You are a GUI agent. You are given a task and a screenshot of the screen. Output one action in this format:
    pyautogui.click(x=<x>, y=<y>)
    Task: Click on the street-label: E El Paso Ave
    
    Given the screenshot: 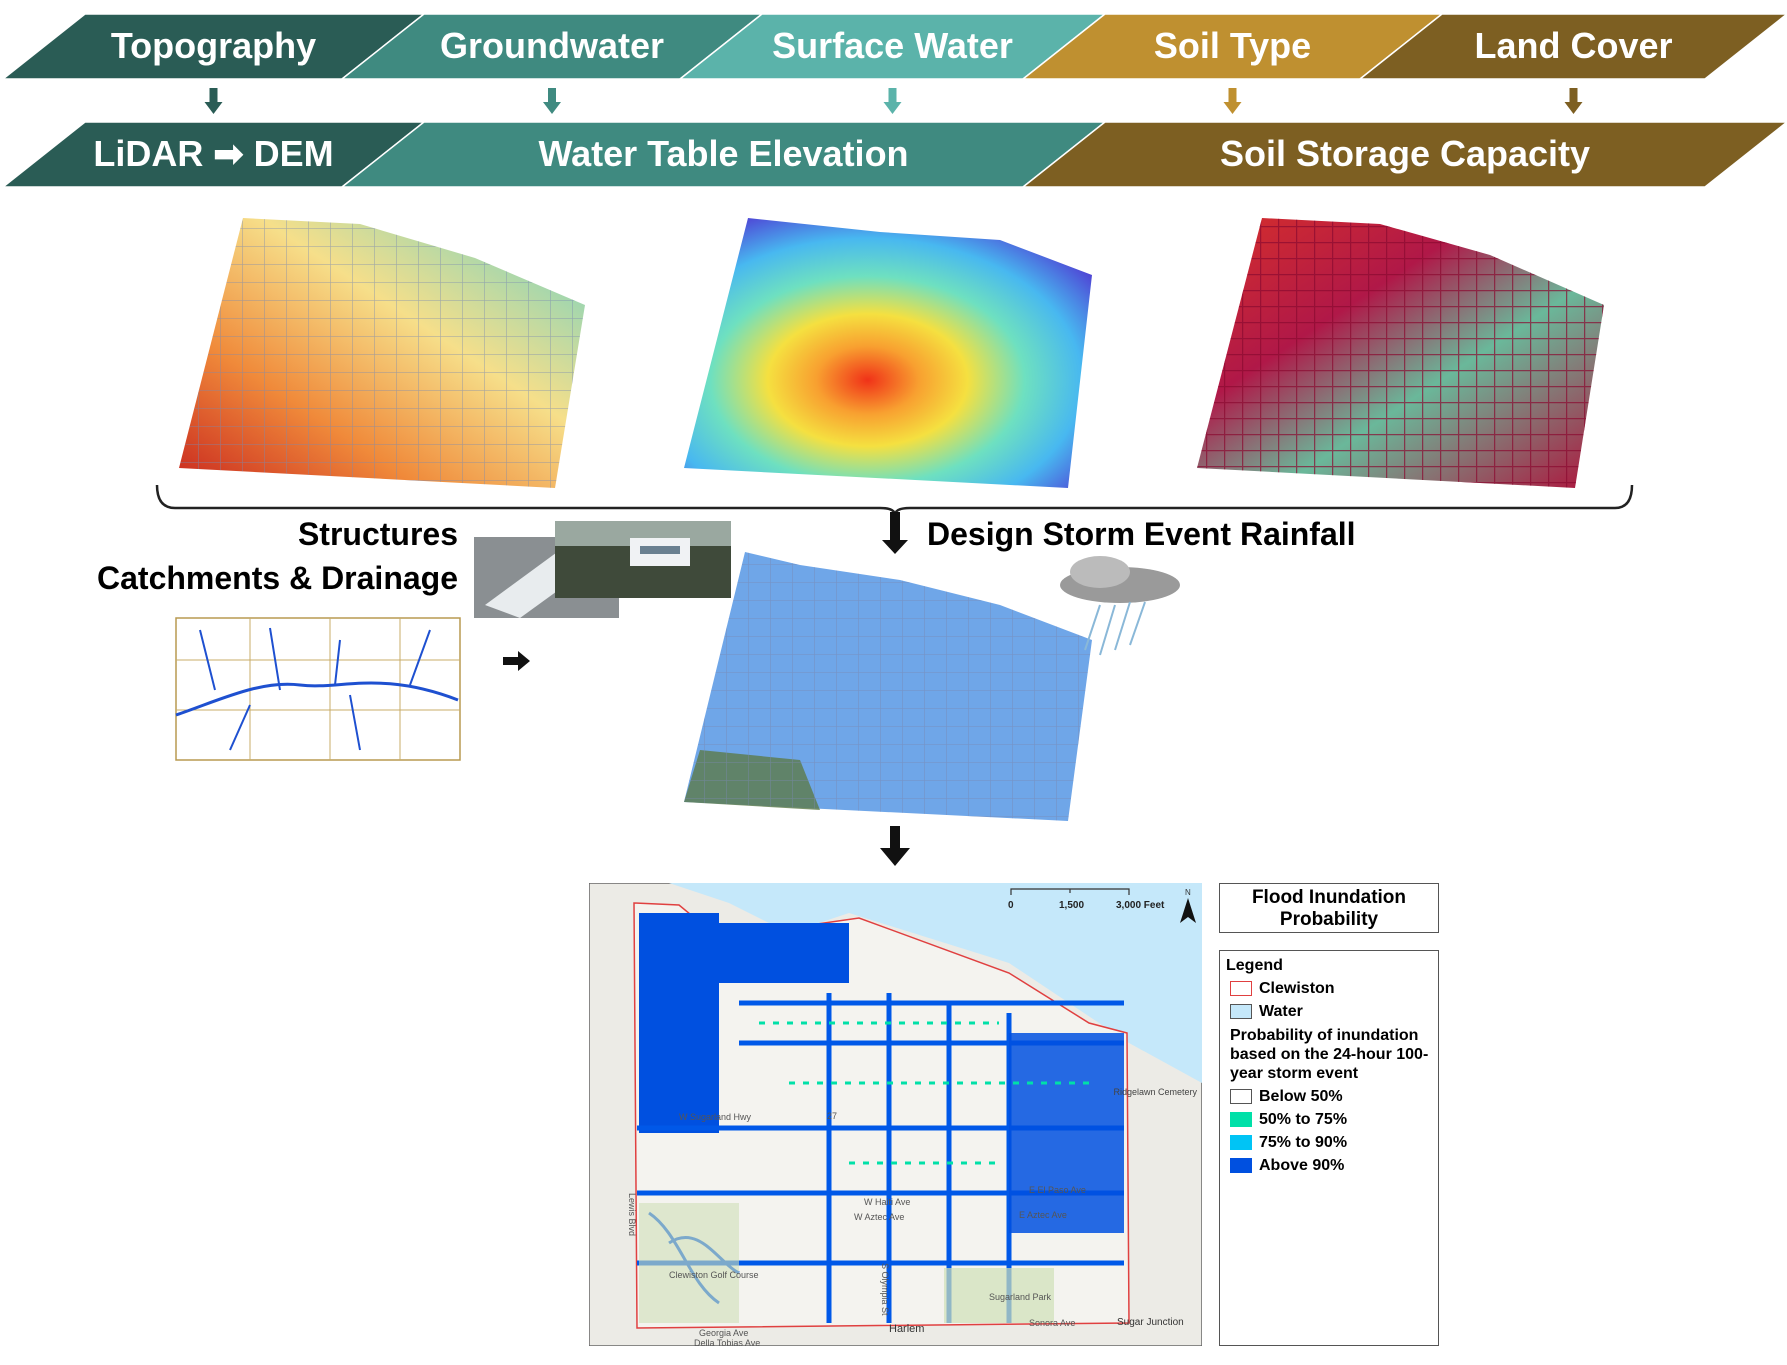 What is the action you would take?
    pyautogui.click(x=1057, y=1190)
    